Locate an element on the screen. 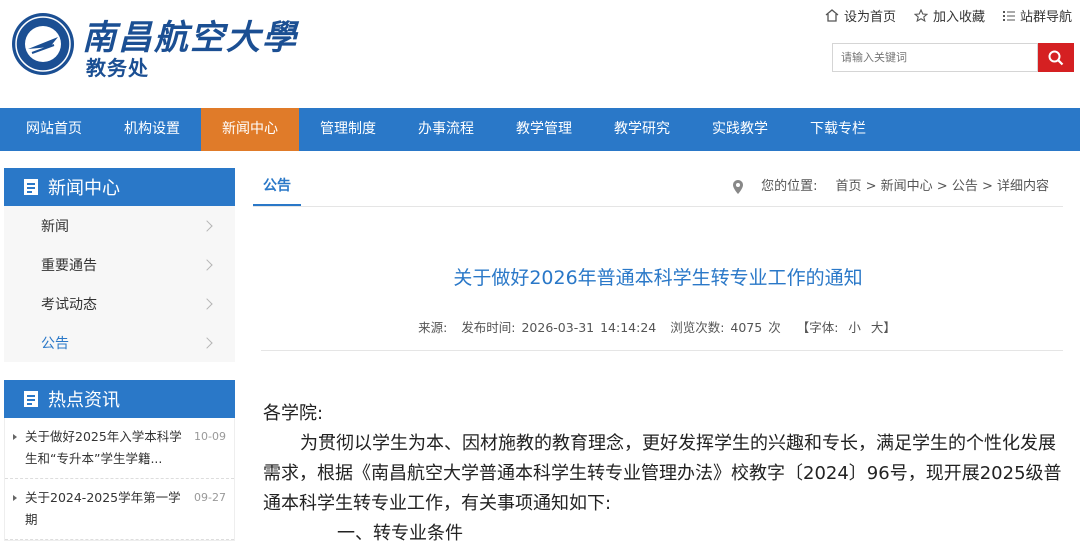 The width and height of the screenshot is (1080, 549). font-label: 【字体: is located at coordinates (817, 327).